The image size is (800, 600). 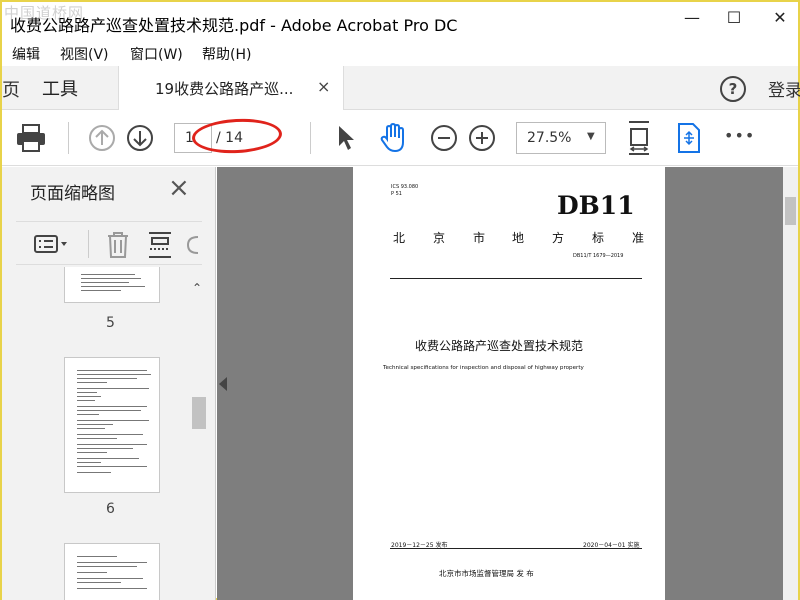 I want to click on options-icon, so click(x=52, y=244).